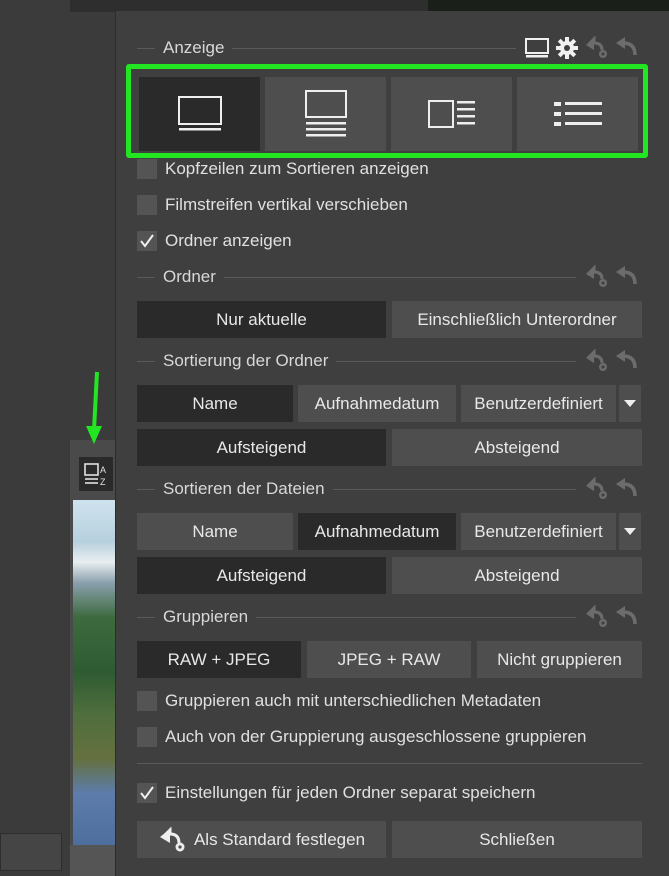 The height and width of the screenshot is (876, 669). I want to click on folder-sort-name-button: Name, so click(215, 403).